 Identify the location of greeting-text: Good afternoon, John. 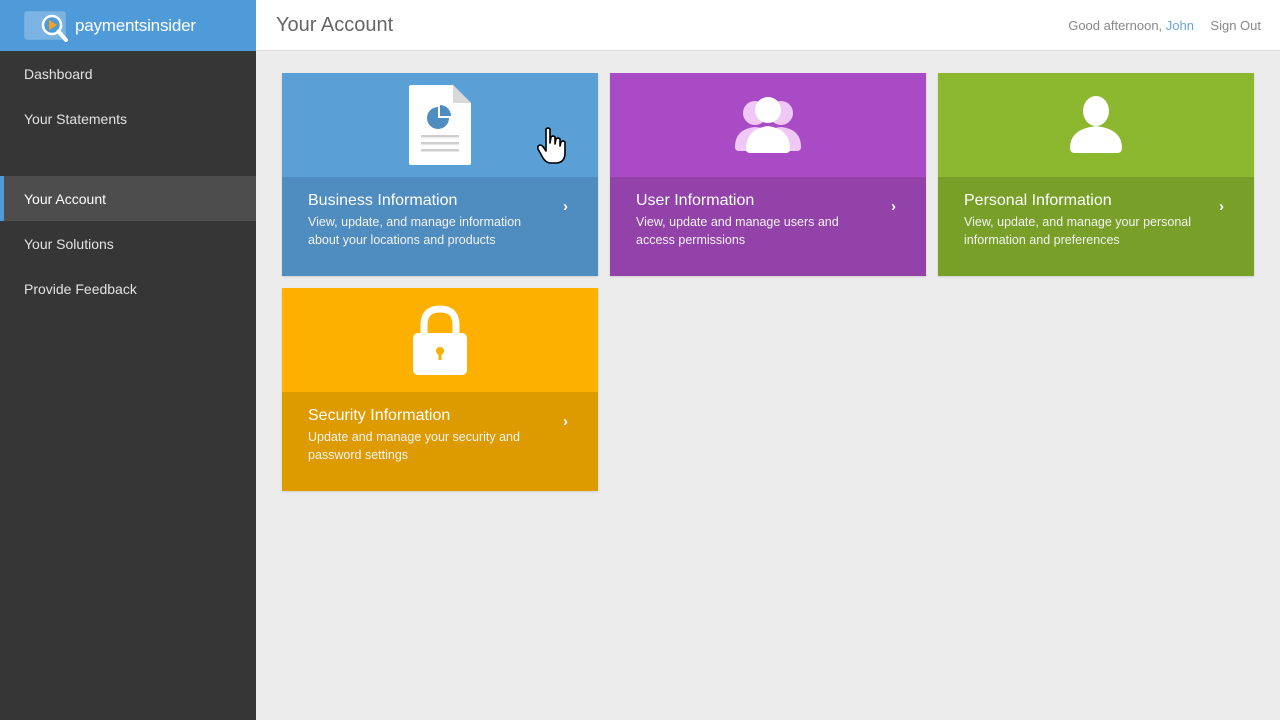
(1131, 25).